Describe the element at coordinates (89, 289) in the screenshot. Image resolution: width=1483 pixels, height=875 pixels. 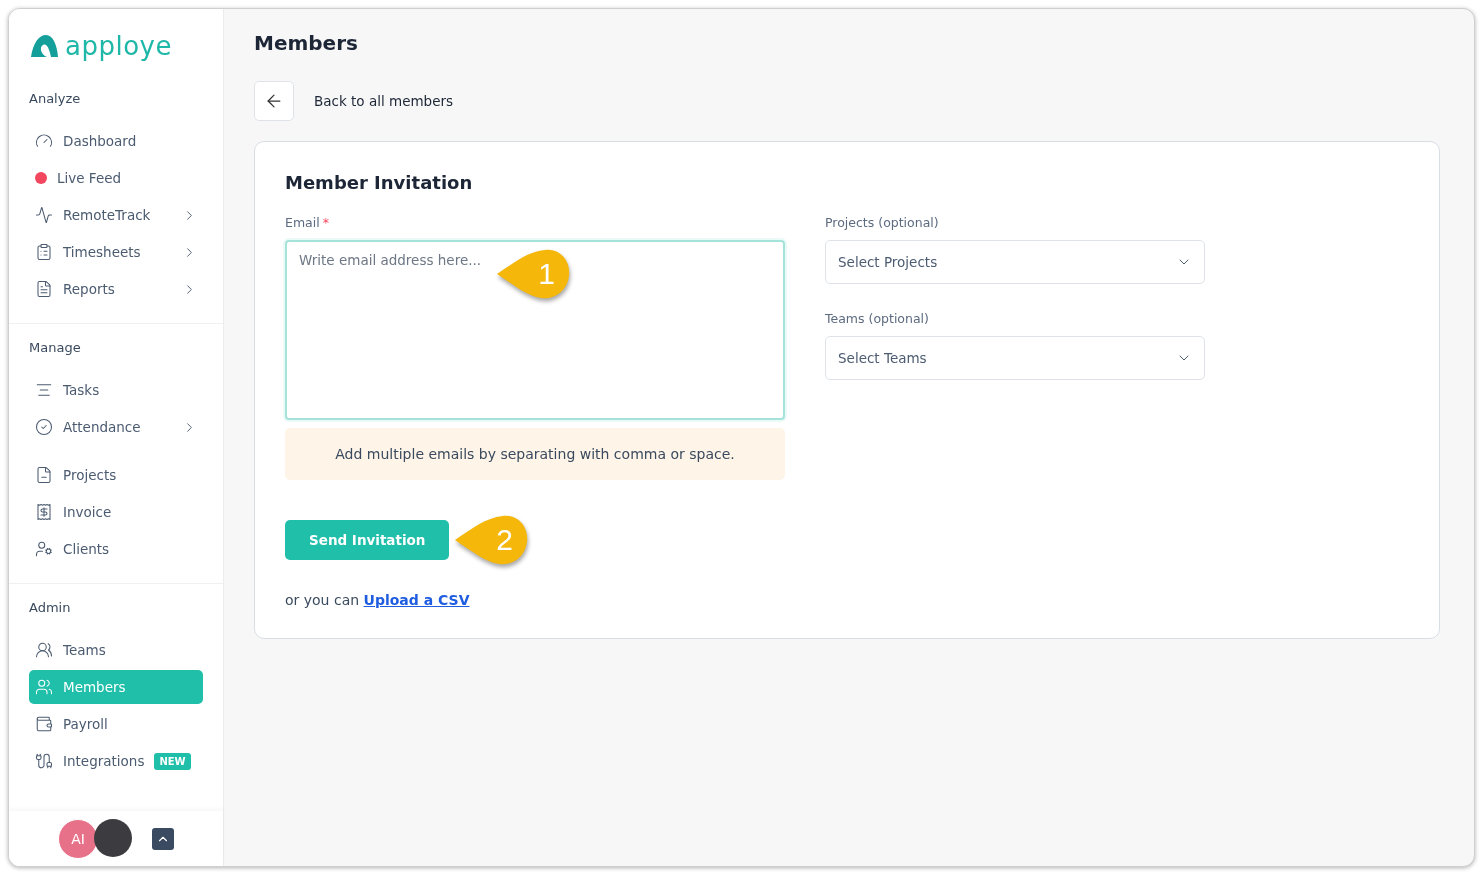
I see `item-label: Reports` at that location.